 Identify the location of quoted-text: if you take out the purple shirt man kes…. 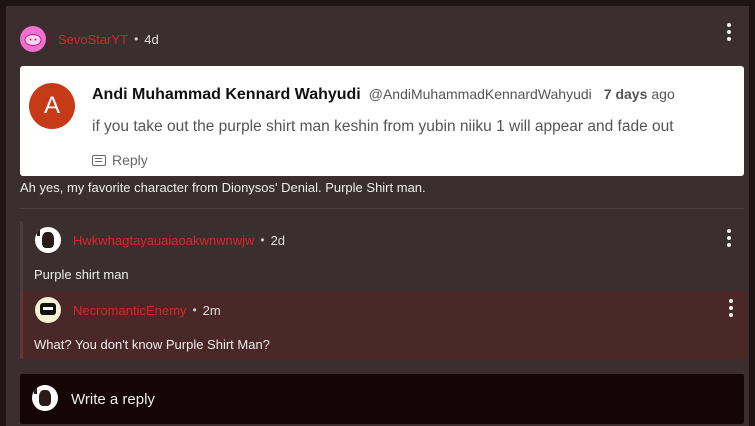
(383, 126).